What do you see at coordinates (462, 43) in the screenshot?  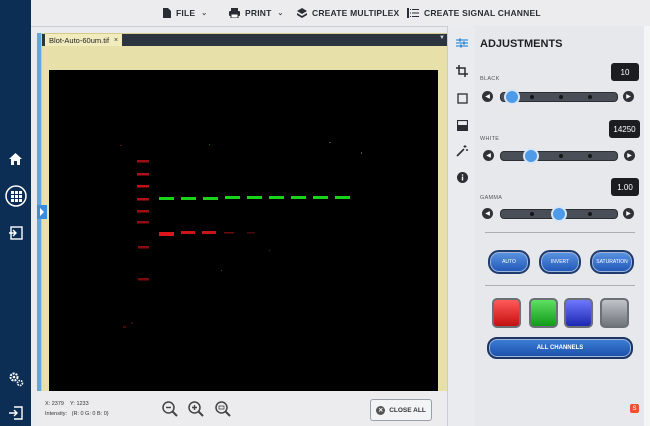 I see `sliders-icon` at bounding box center [462, 43].